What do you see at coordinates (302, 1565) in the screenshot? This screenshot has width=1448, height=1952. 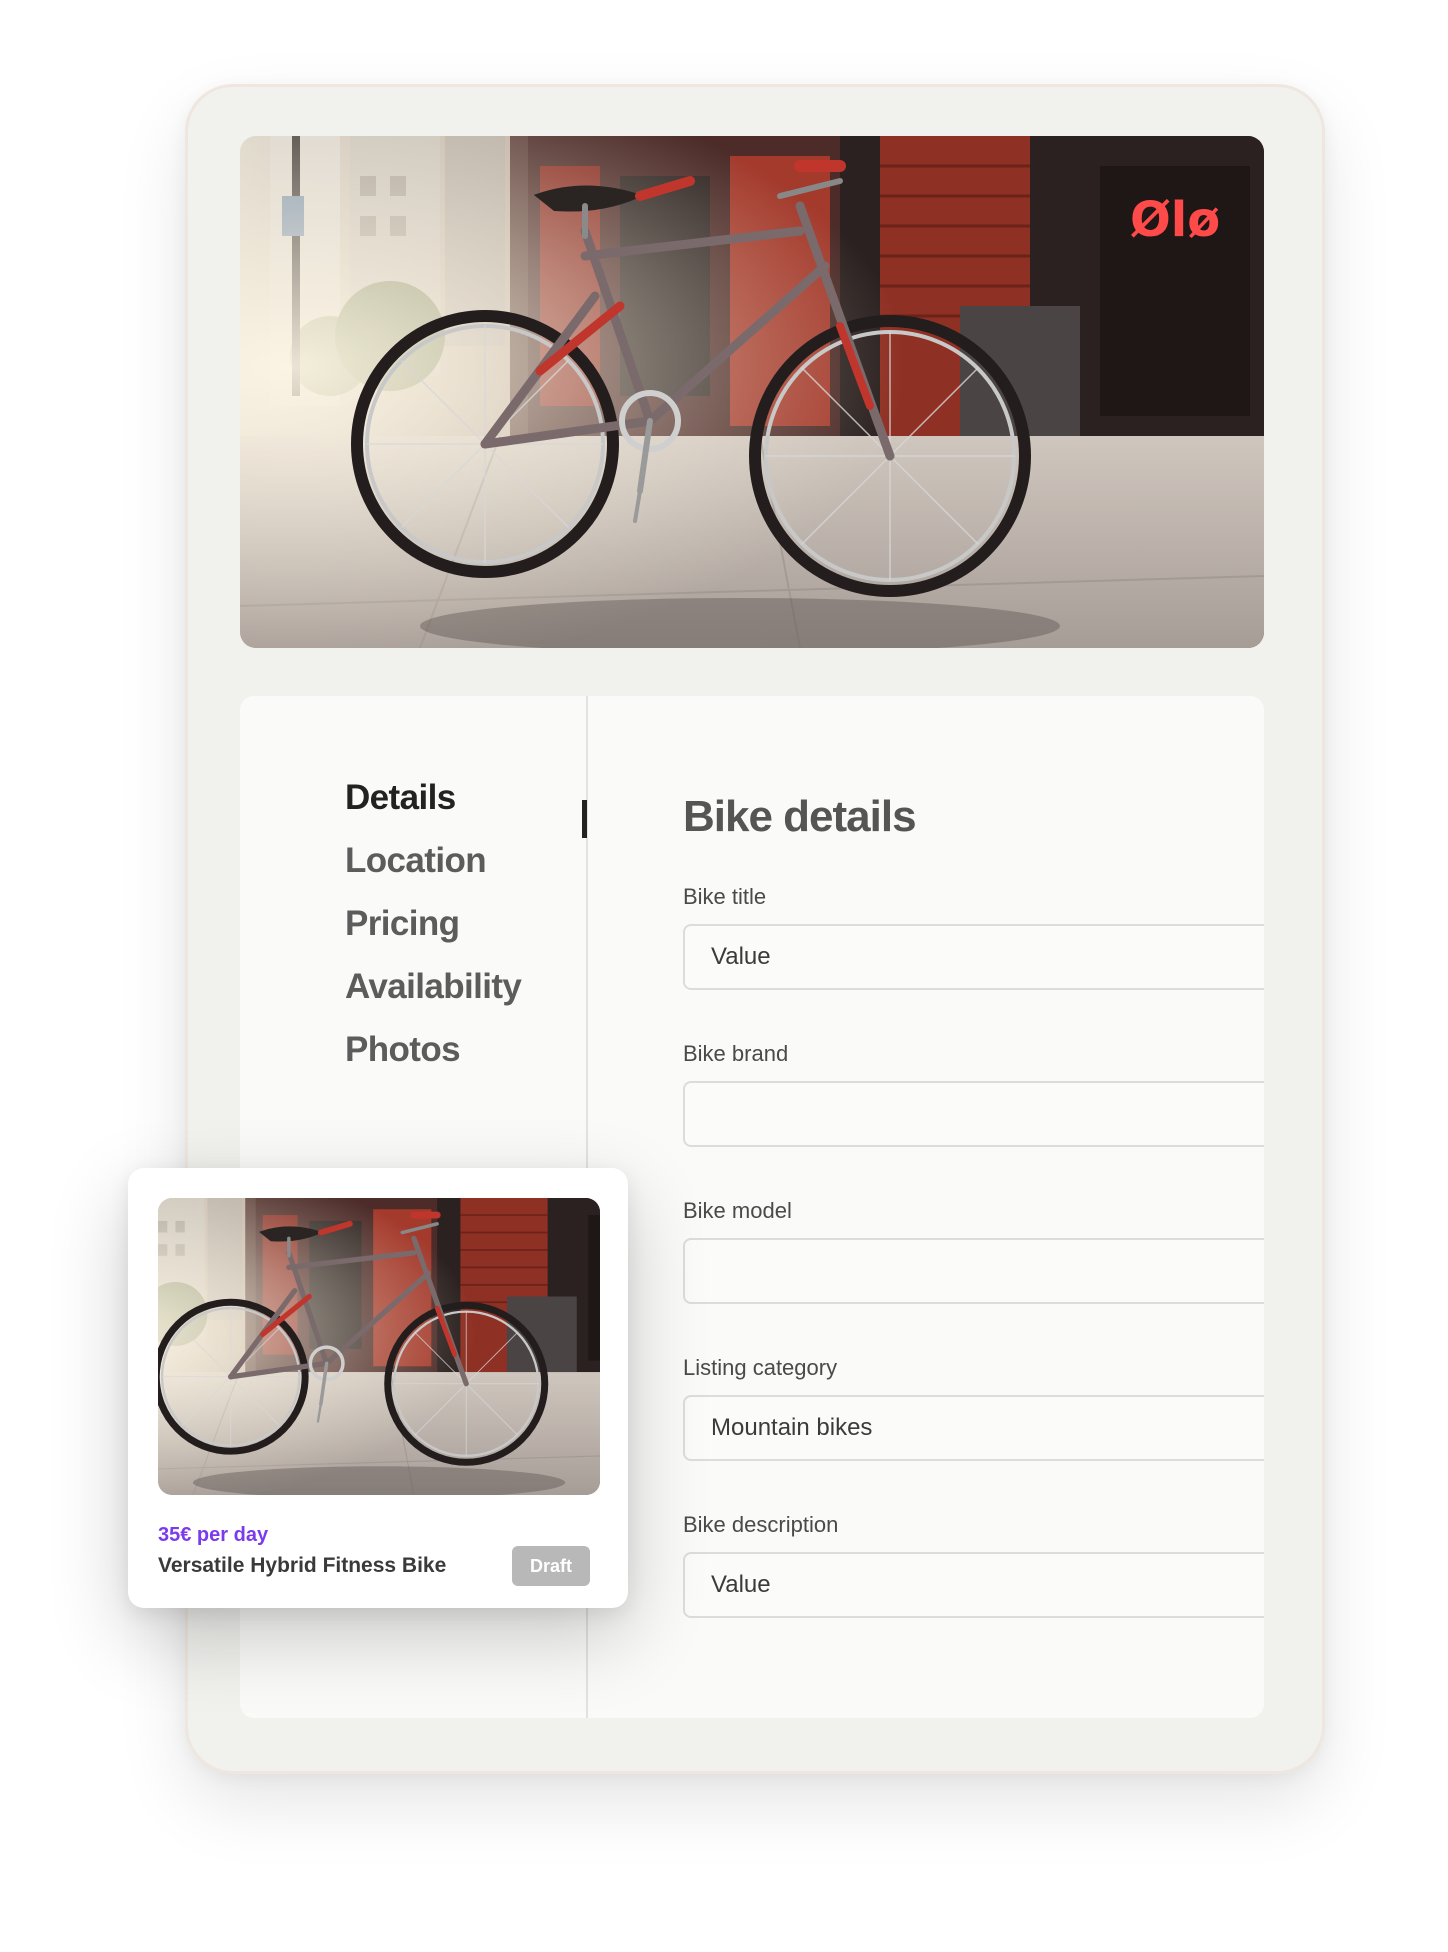 I see `preview-bike-name: Versatile Hybrid Fitness Bike` at bounding box center [302, 1565].